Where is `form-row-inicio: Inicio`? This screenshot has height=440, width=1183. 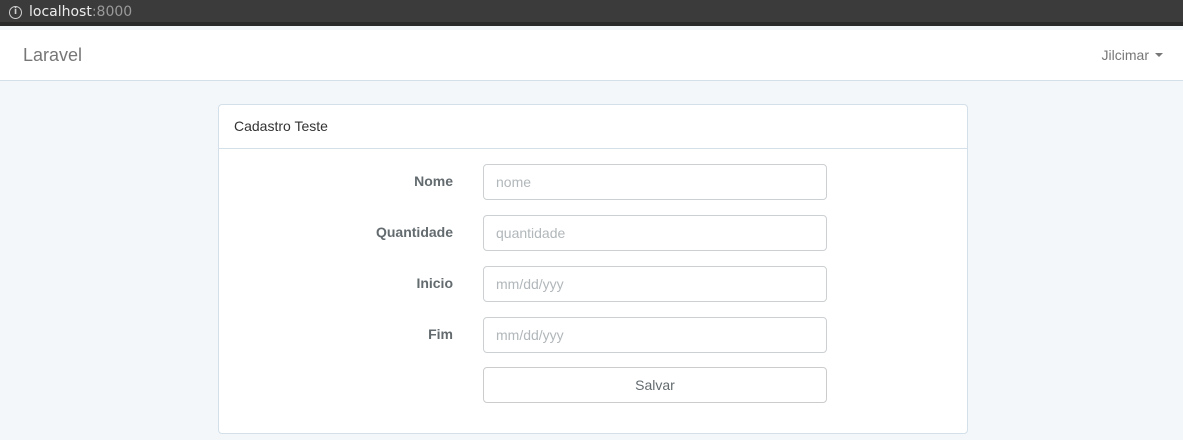
form-row-inicio: Inicio is located at coordinates (593, 284).